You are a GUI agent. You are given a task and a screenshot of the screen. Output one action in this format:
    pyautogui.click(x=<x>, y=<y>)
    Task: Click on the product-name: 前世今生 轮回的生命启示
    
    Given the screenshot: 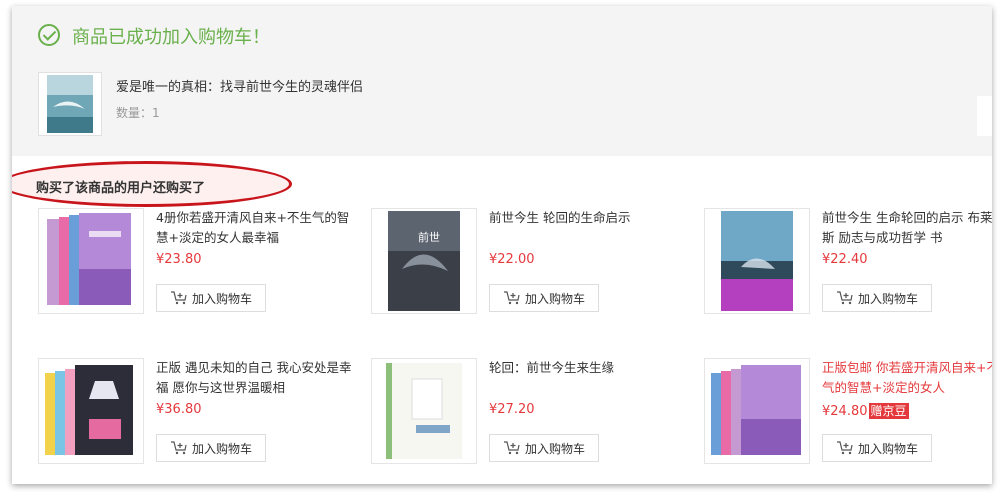 What is the action you would take?
    pyautogui.click(x=587, y=228)
    